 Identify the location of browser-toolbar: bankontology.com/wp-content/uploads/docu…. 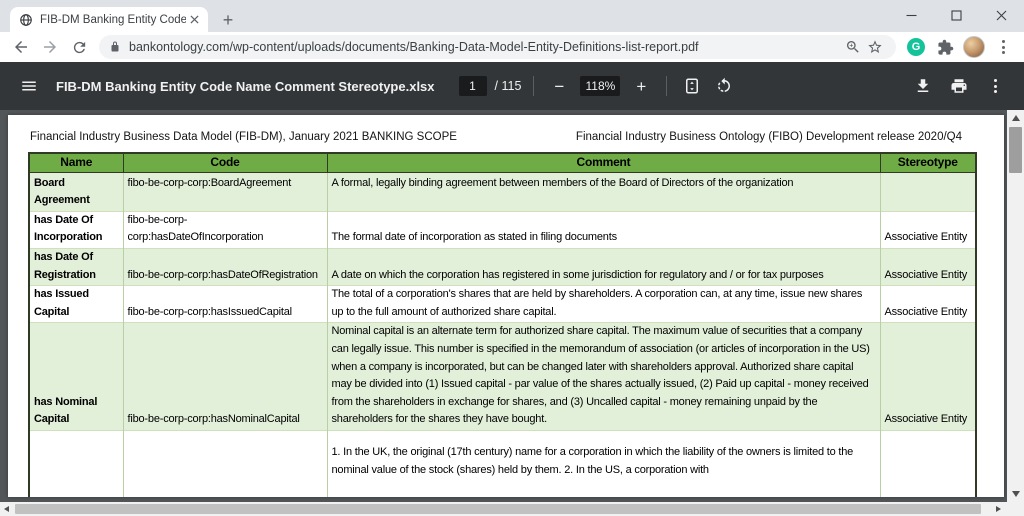
(512, 47).